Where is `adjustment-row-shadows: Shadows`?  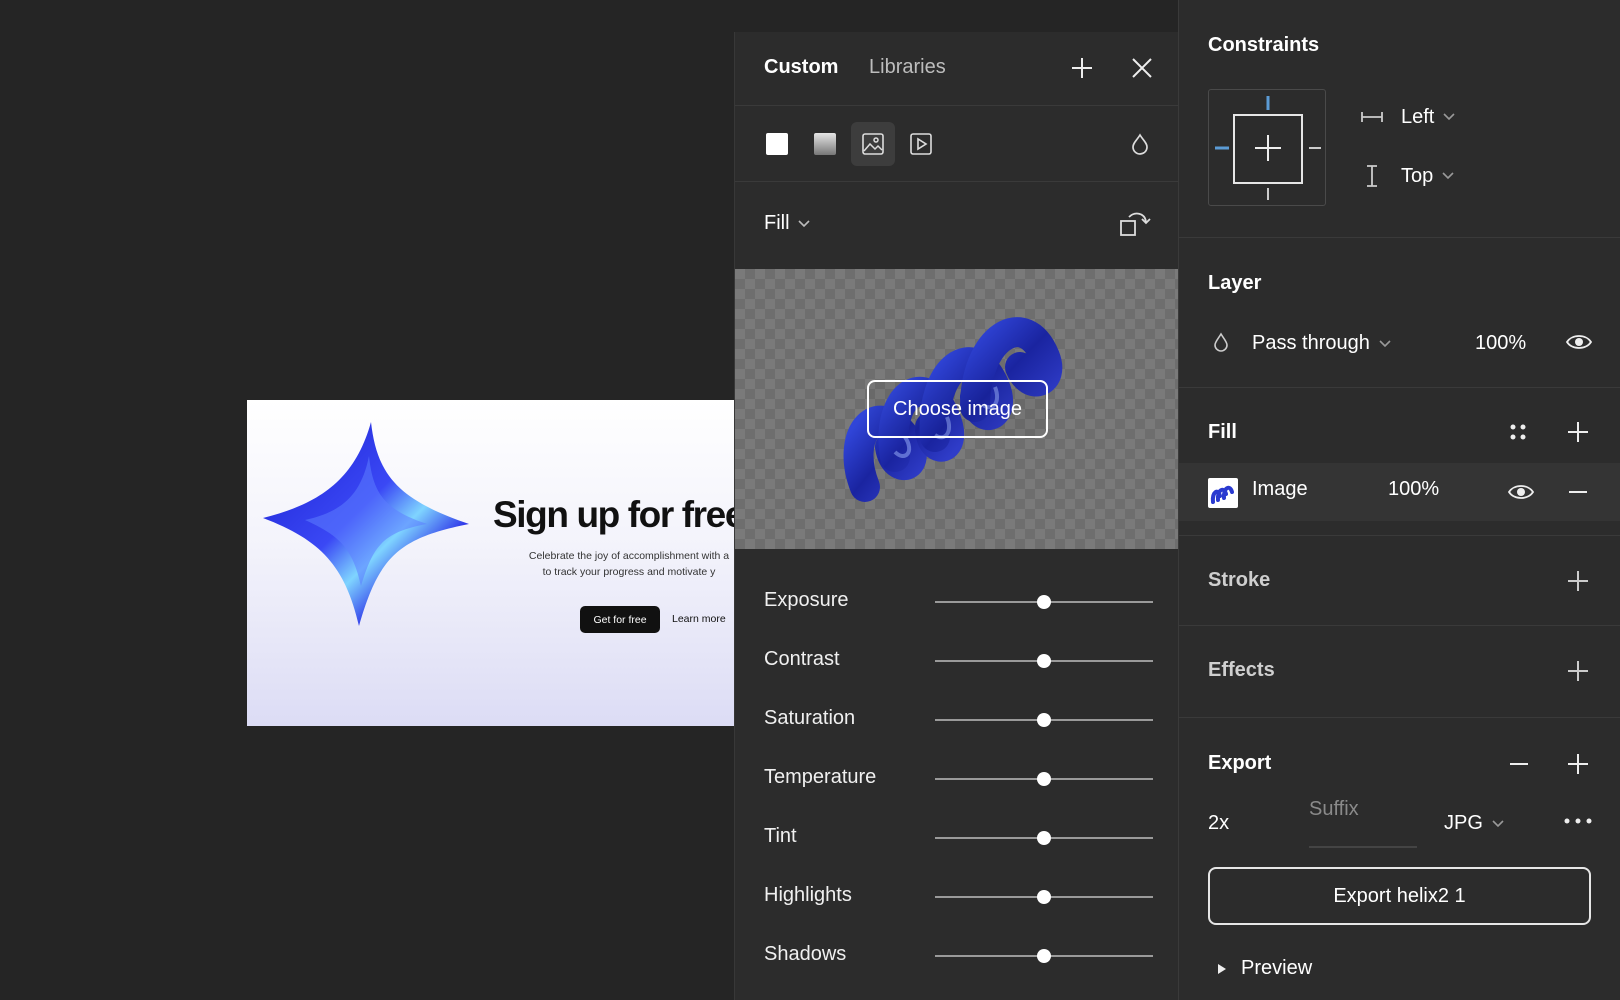
adjustment-row-shadows: Shadows is located at coordinates (957, 955).